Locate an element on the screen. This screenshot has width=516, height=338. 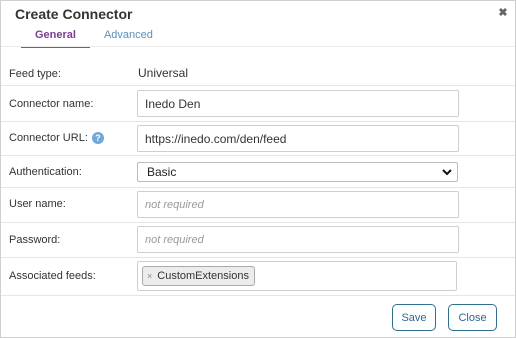
user-name-row: User name: not required is located at coordinates (258, 205).